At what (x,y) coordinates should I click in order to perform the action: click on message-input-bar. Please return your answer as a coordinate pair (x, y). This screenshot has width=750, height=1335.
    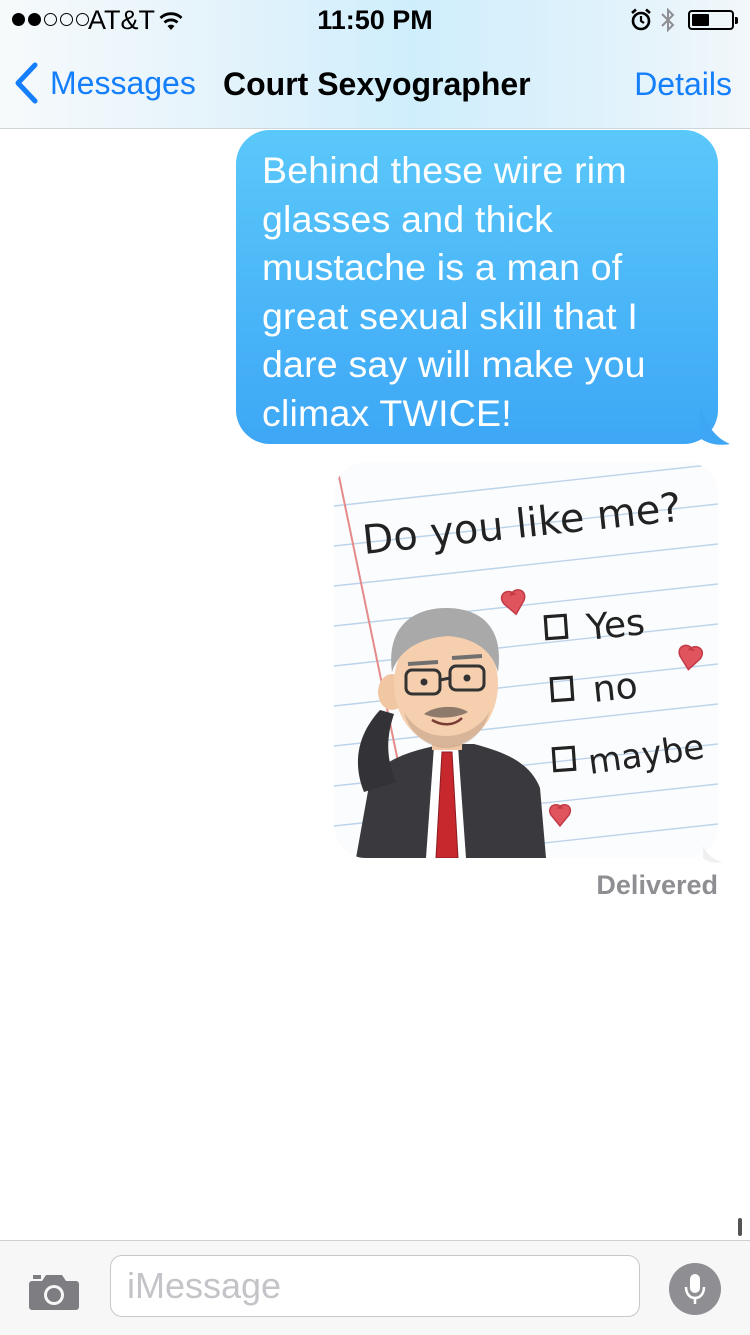
    Looking at the image, I should click on (375, 1287).